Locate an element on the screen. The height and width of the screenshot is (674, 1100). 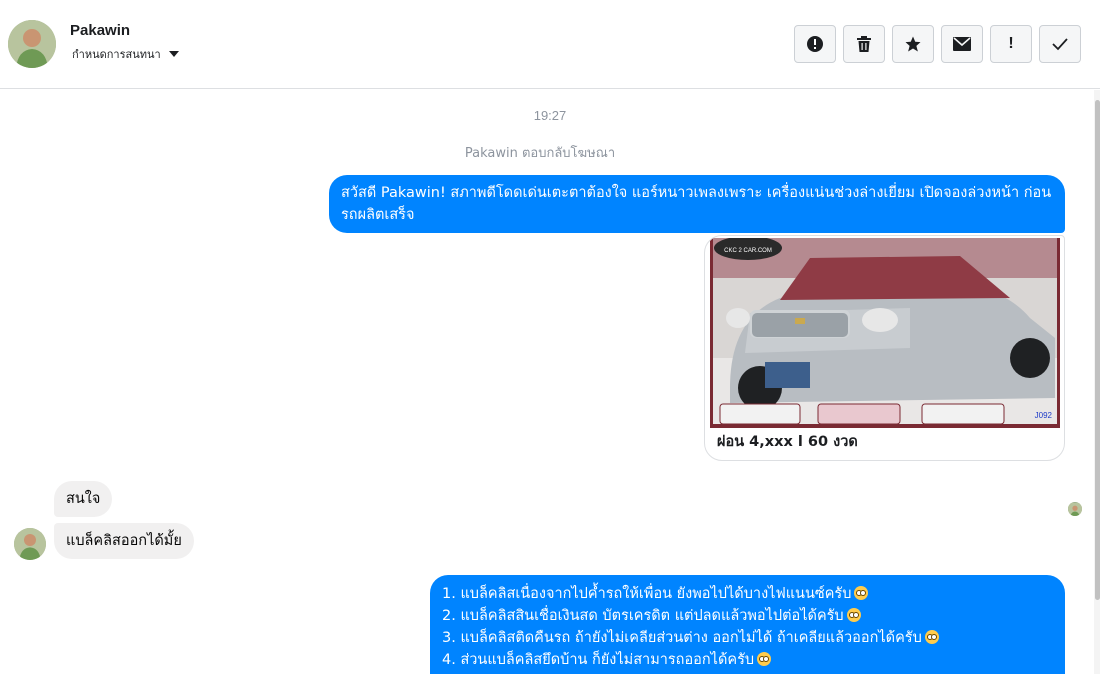
watermark-text: CKC 2 CAR.COM is located at coordinates (748, 251).